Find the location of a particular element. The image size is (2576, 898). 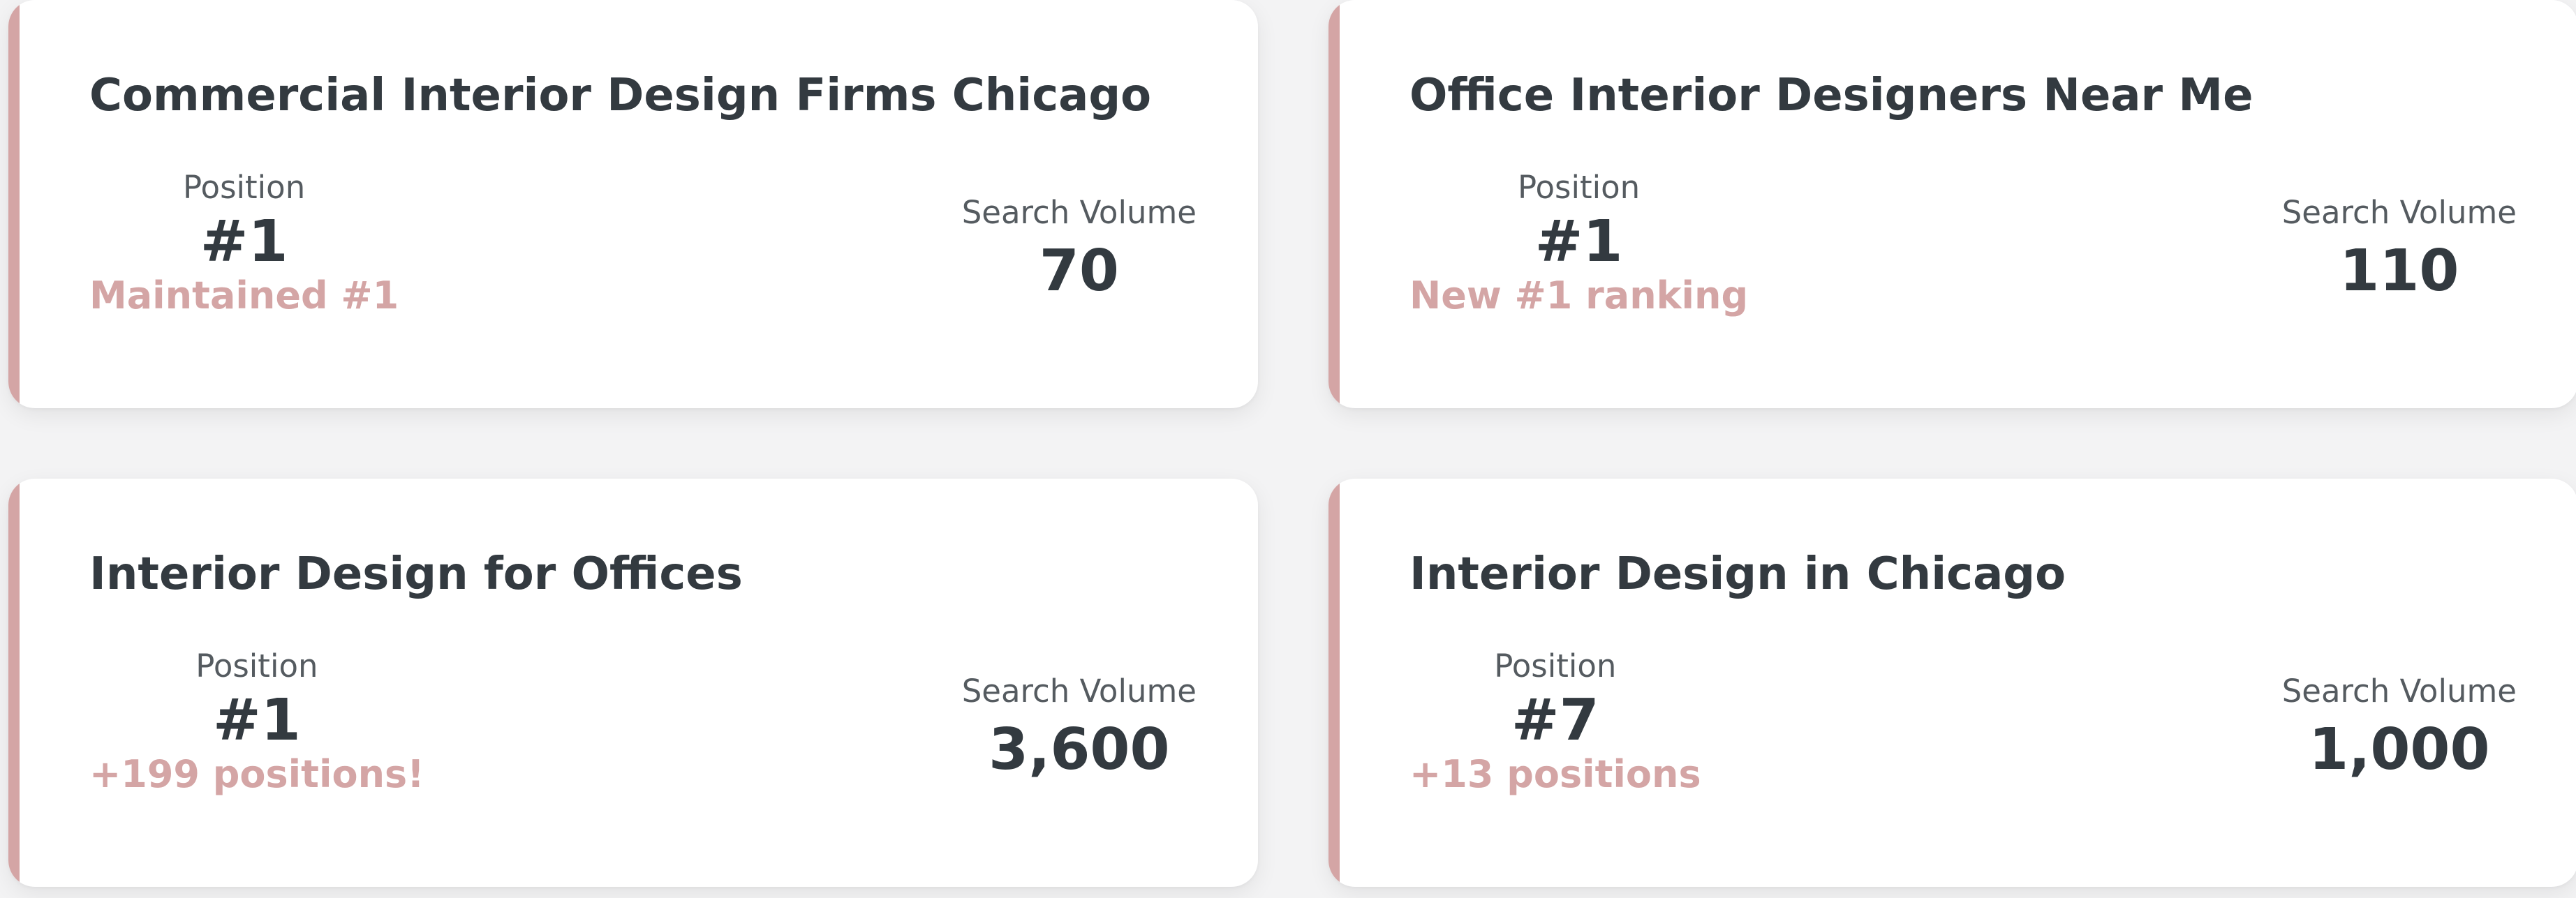

search-volume-block: Search Volume 1,000 is located at coordinates (2399, 728).